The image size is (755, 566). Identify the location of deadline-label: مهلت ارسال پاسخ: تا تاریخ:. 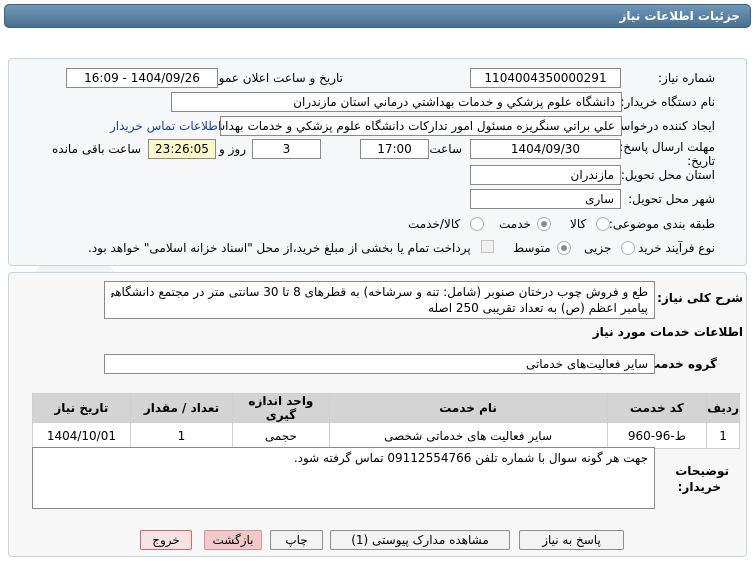
(661, 154).